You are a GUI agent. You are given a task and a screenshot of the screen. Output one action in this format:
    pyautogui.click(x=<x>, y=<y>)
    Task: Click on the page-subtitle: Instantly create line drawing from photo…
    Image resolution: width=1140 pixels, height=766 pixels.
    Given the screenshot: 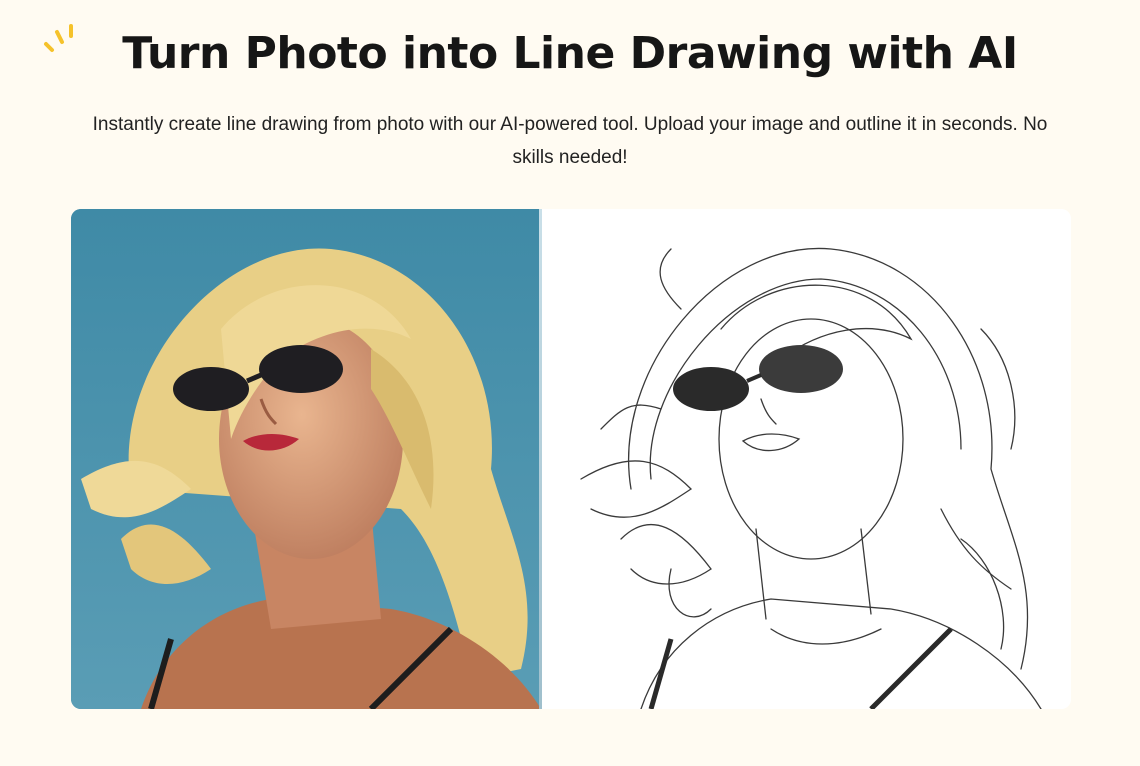 What is the action you would take?
    pyautogui.click(x=570, y=141)
    